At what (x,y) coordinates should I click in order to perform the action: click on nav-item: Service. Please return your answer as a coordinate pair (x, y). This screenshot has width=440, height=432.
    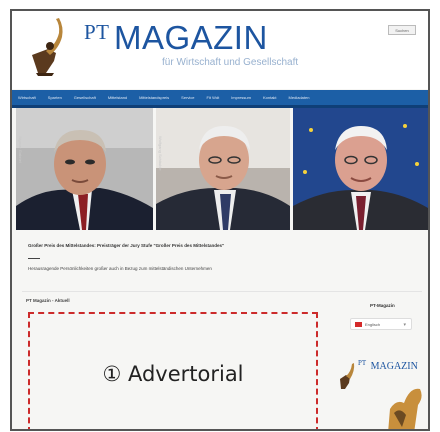
    Looking at the image, I should click on (187, 97).